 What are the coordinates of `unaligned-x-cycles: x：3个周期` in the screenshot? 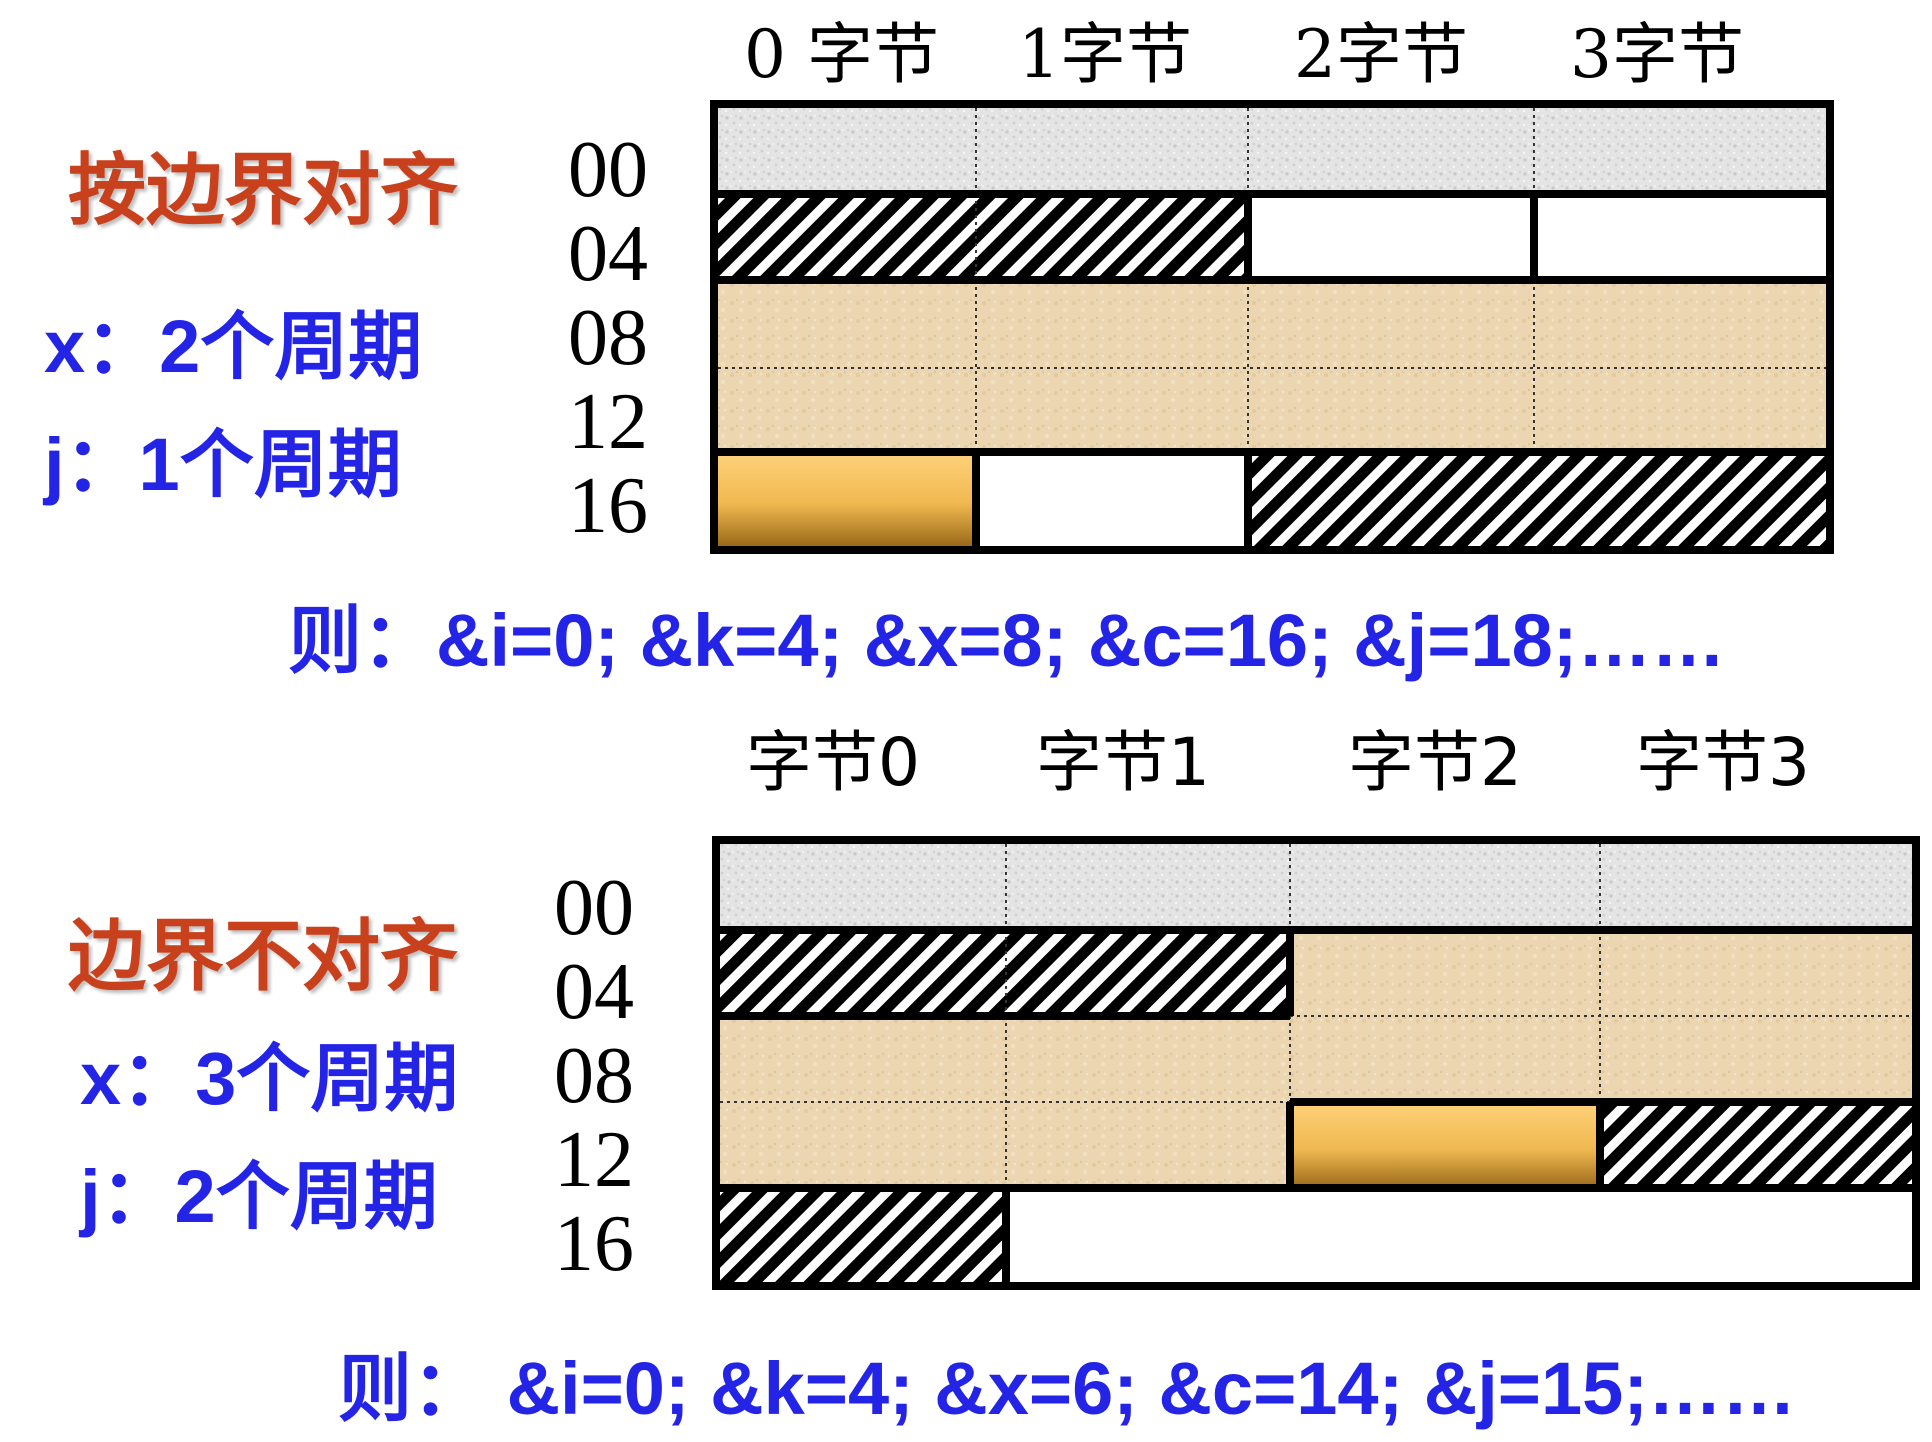 It's located at (269, 1078).